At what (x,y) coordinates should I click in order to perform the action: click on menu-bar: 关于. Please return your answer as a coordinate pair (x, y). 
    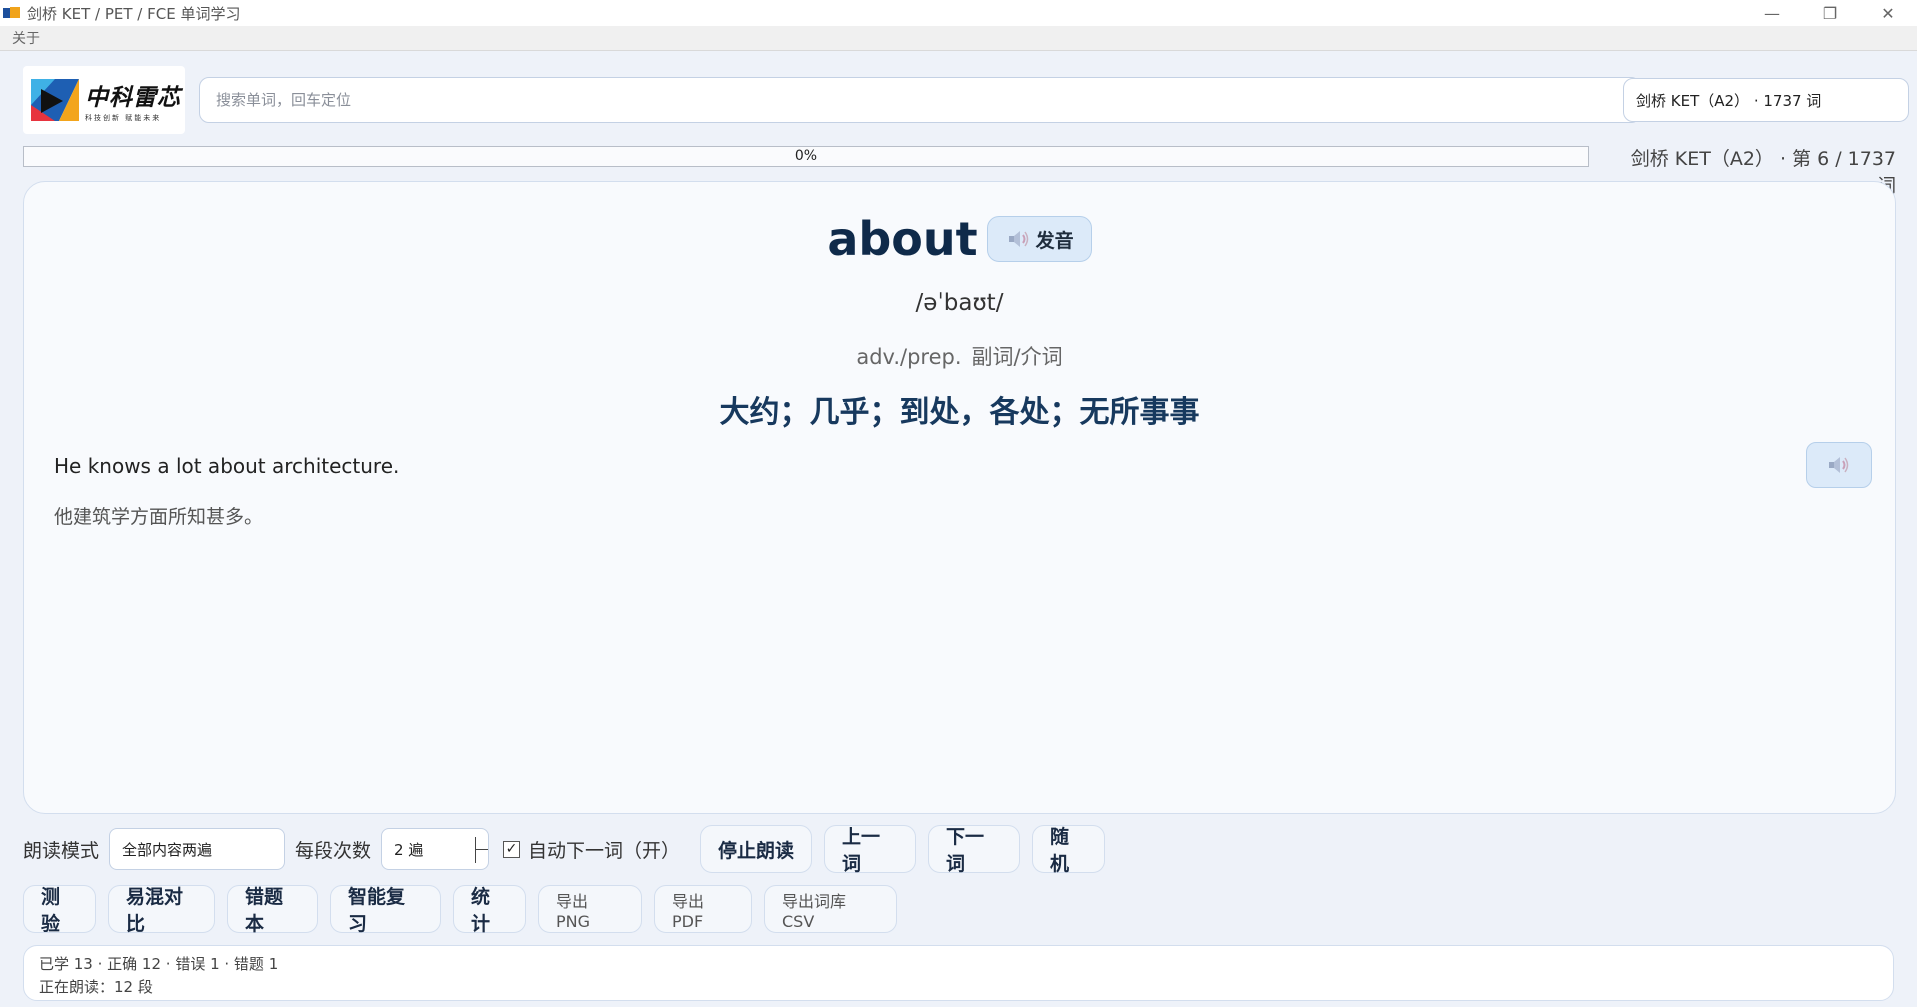
    Looking at the image, I should click on (958, 38).